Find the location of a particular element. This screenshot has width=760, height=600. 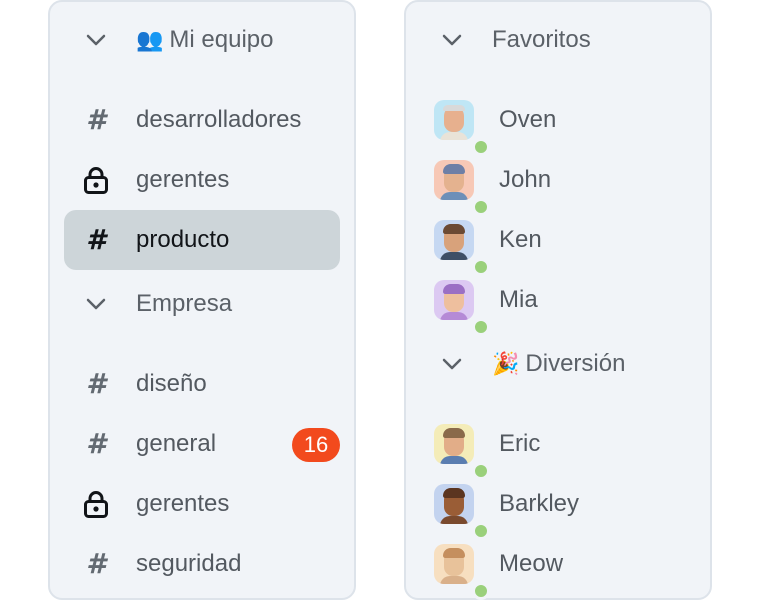

section-header-favoritos: Favoritos is located at coordinates (558, 40).